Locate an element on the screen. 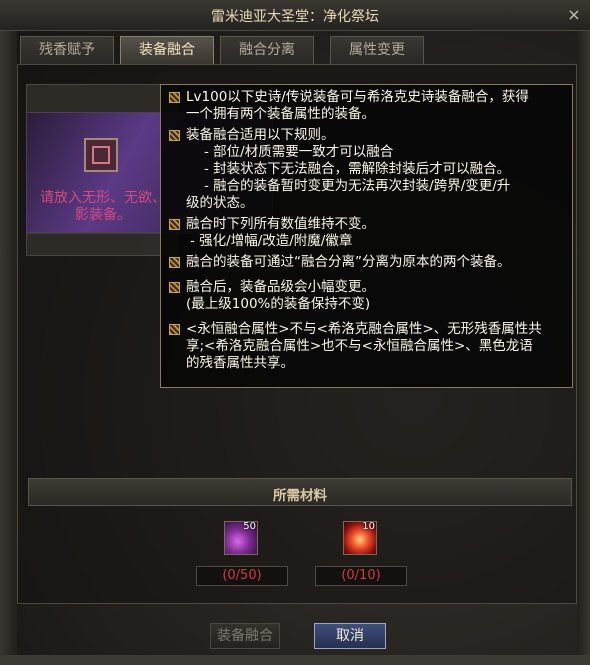  purple-crystal-icon: 50 is located at coordinates (241, 538).